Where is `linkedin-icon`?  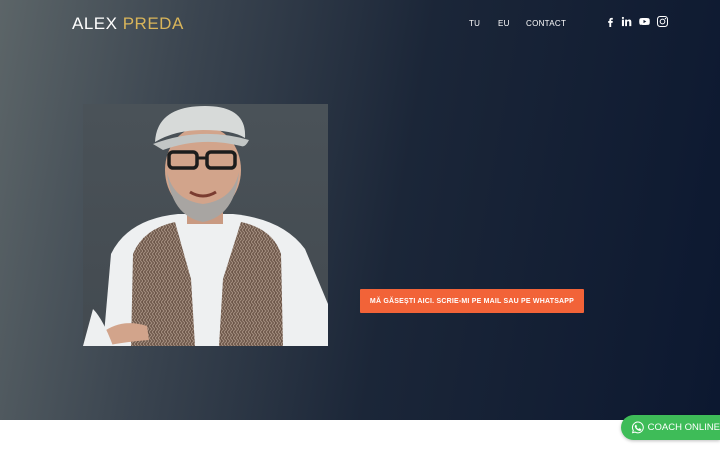
linkedin-icon is located at coordinates (626, 23).